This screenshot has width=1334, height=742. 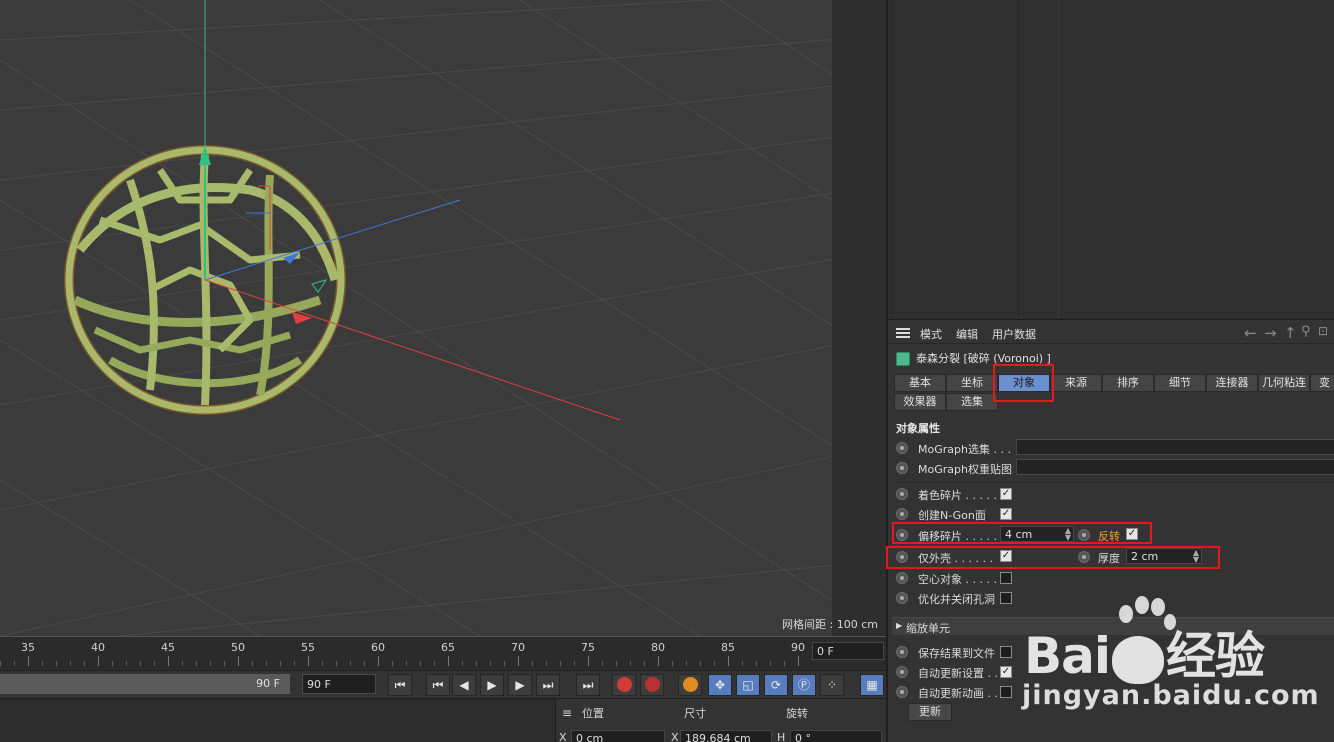 What do you see at coordinates (952, 515) in the screenshot?
I see `create-ngon-label: 创建N-Gon面` at bounding box center [952, 515].